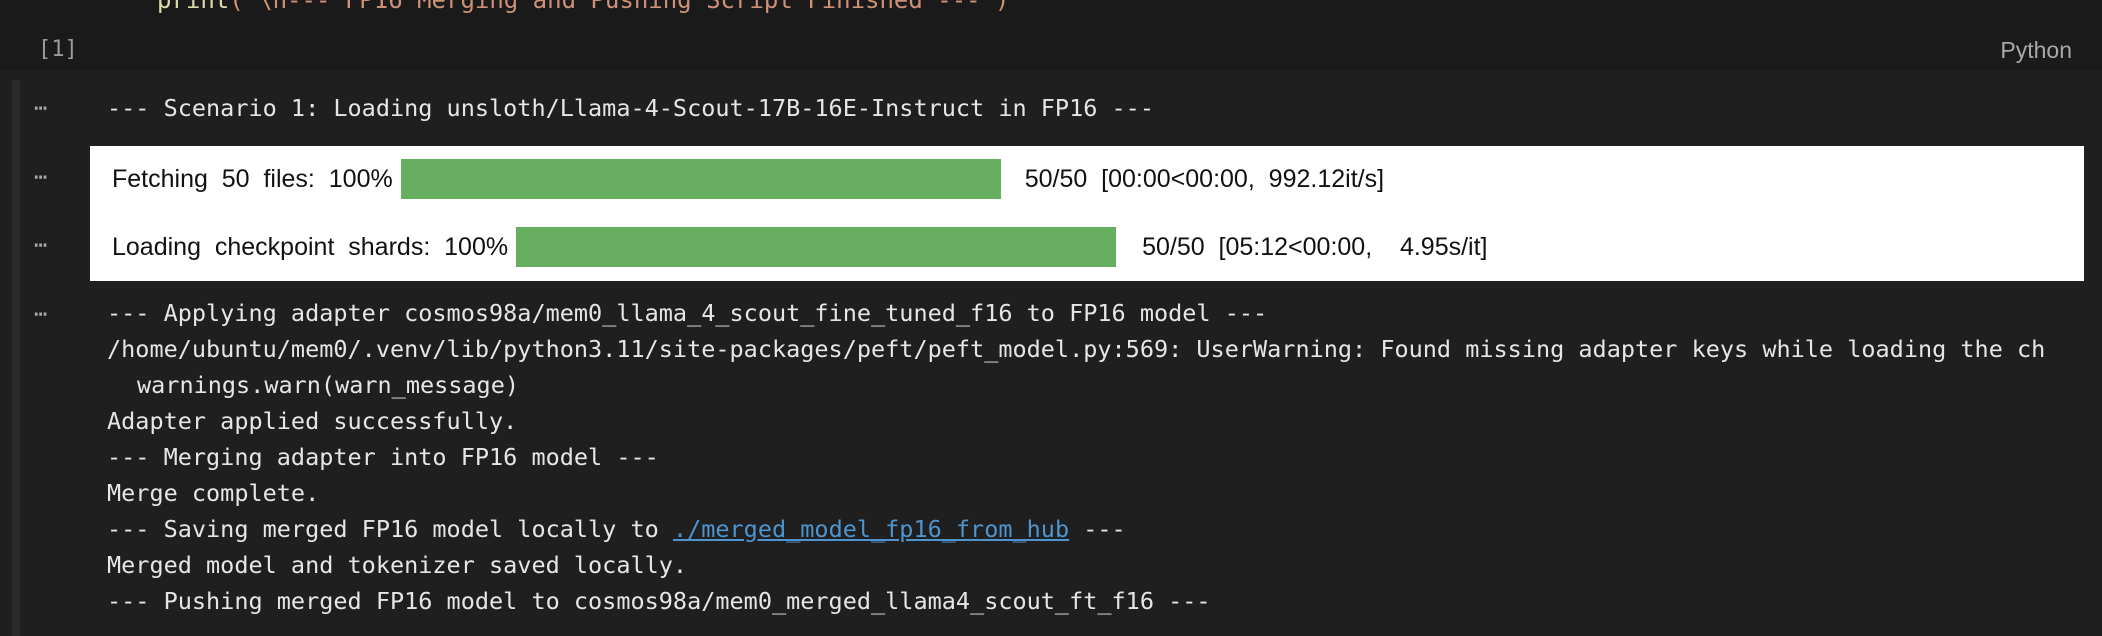  Describe the element at coordinates (252, 178) in the screenshot. I see `progress-label: Fetching 50 files: 100%` at that location.